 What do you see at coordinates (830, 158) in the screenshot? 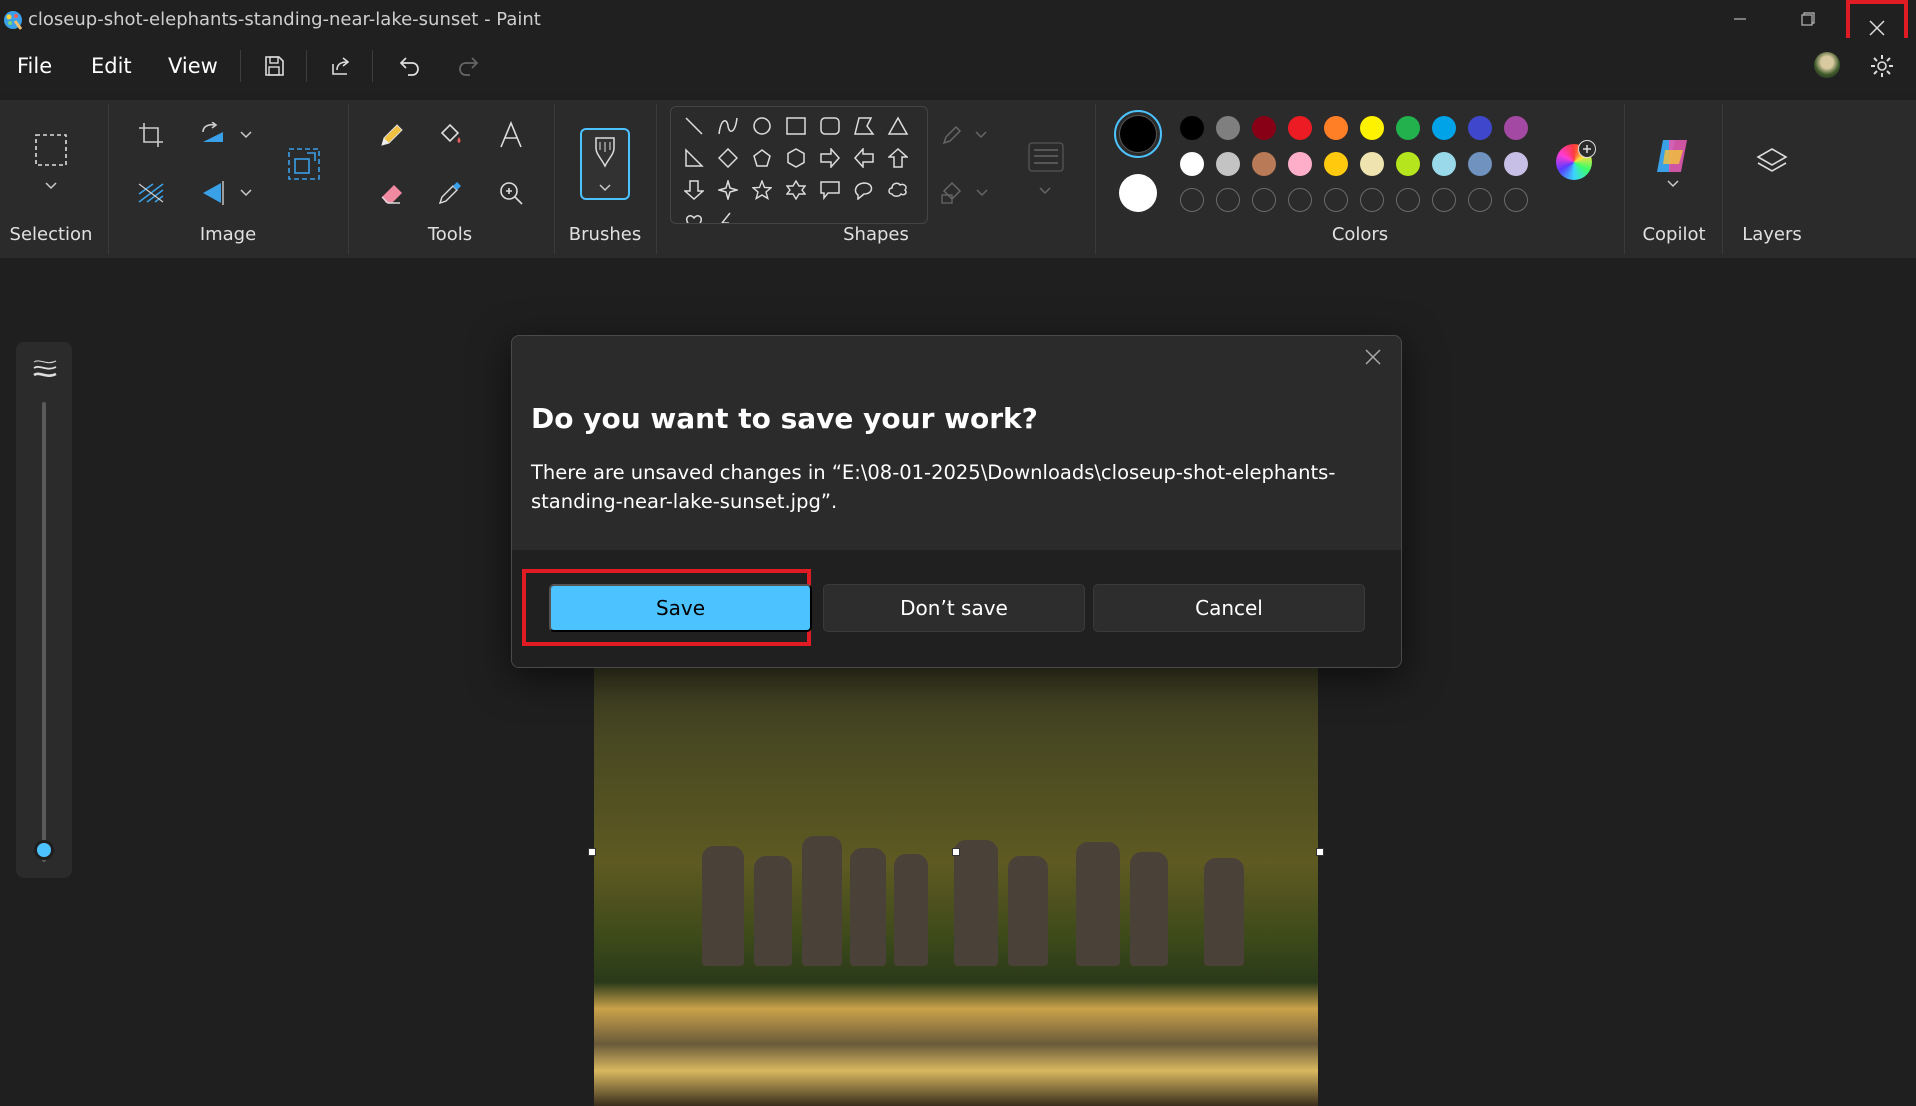
I see `right-arrow-shape` at bounding box center [830, 158].